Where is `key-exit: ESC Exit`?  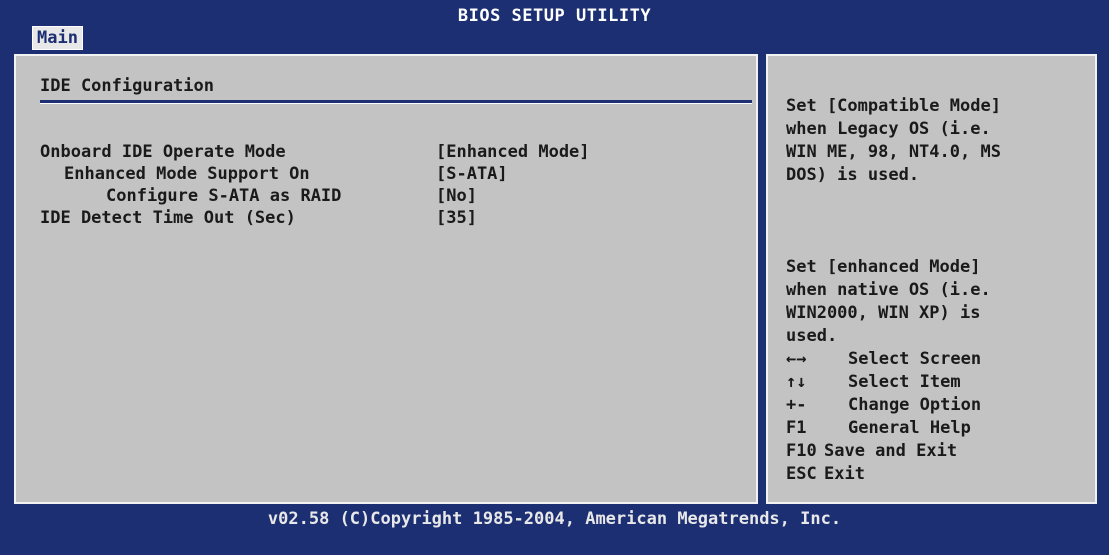 key-exit: ESC Exit is located at coordinates (825, 474).